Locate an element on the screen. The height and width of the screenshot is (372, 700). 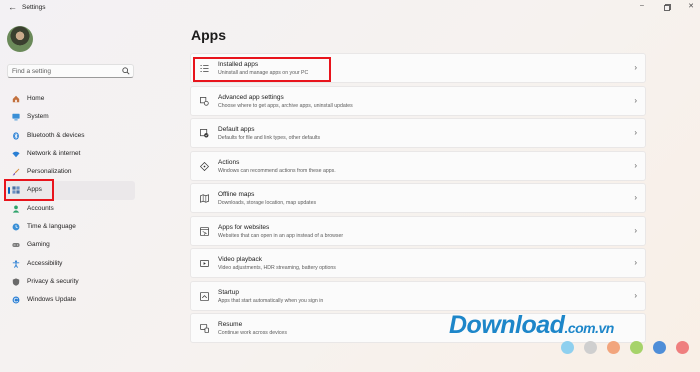
wifi-icon is located at coordinates (16, 154).